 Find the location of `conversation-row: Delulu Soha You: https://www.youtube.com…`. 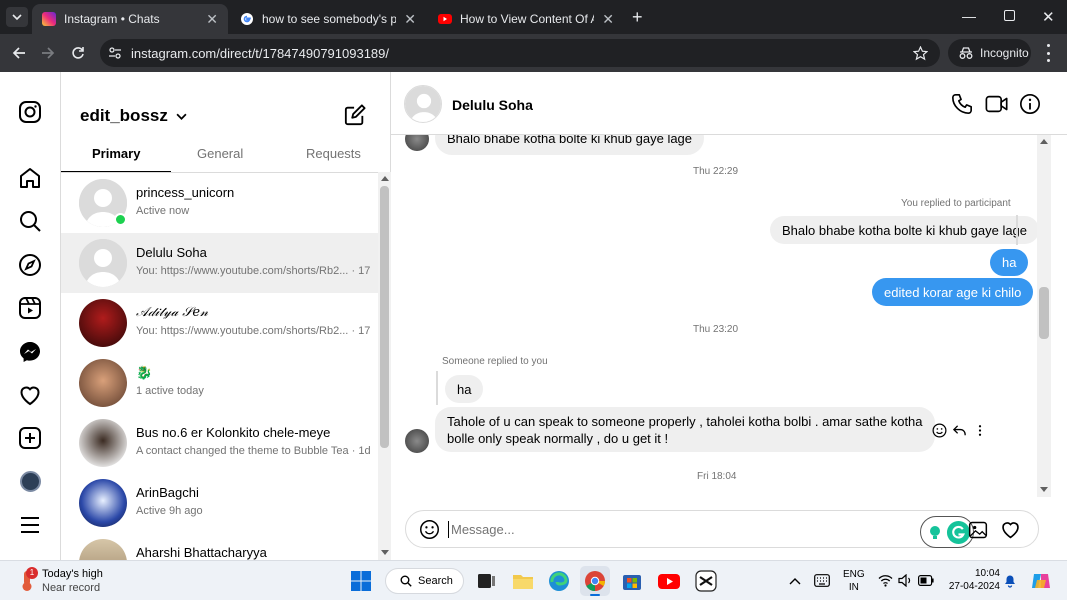

conversation-row: Delulu Soha You: https://www.youtube.com… is located at coordinates (219, 263).